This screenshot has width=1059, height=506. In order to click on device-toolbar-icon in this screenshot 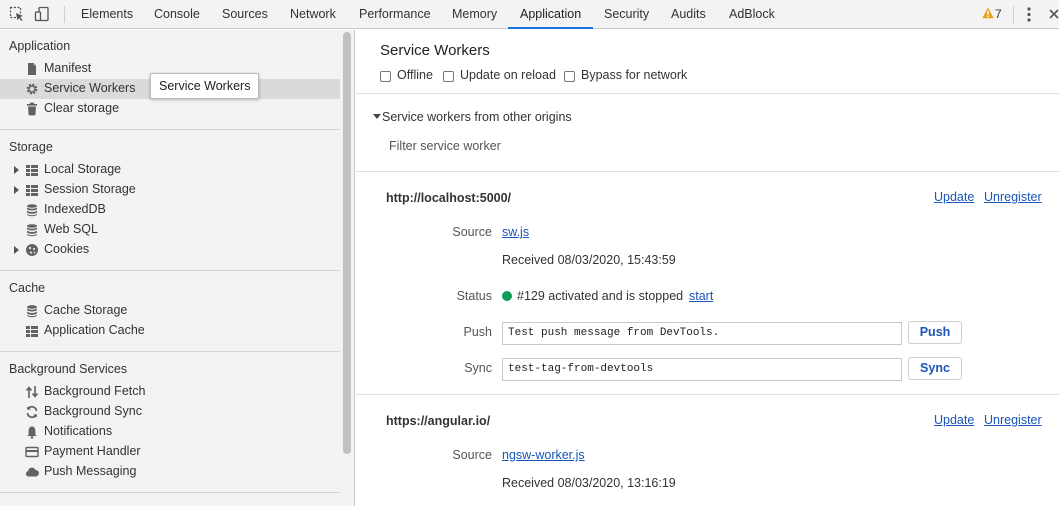, I will do `click(42, 14)`.